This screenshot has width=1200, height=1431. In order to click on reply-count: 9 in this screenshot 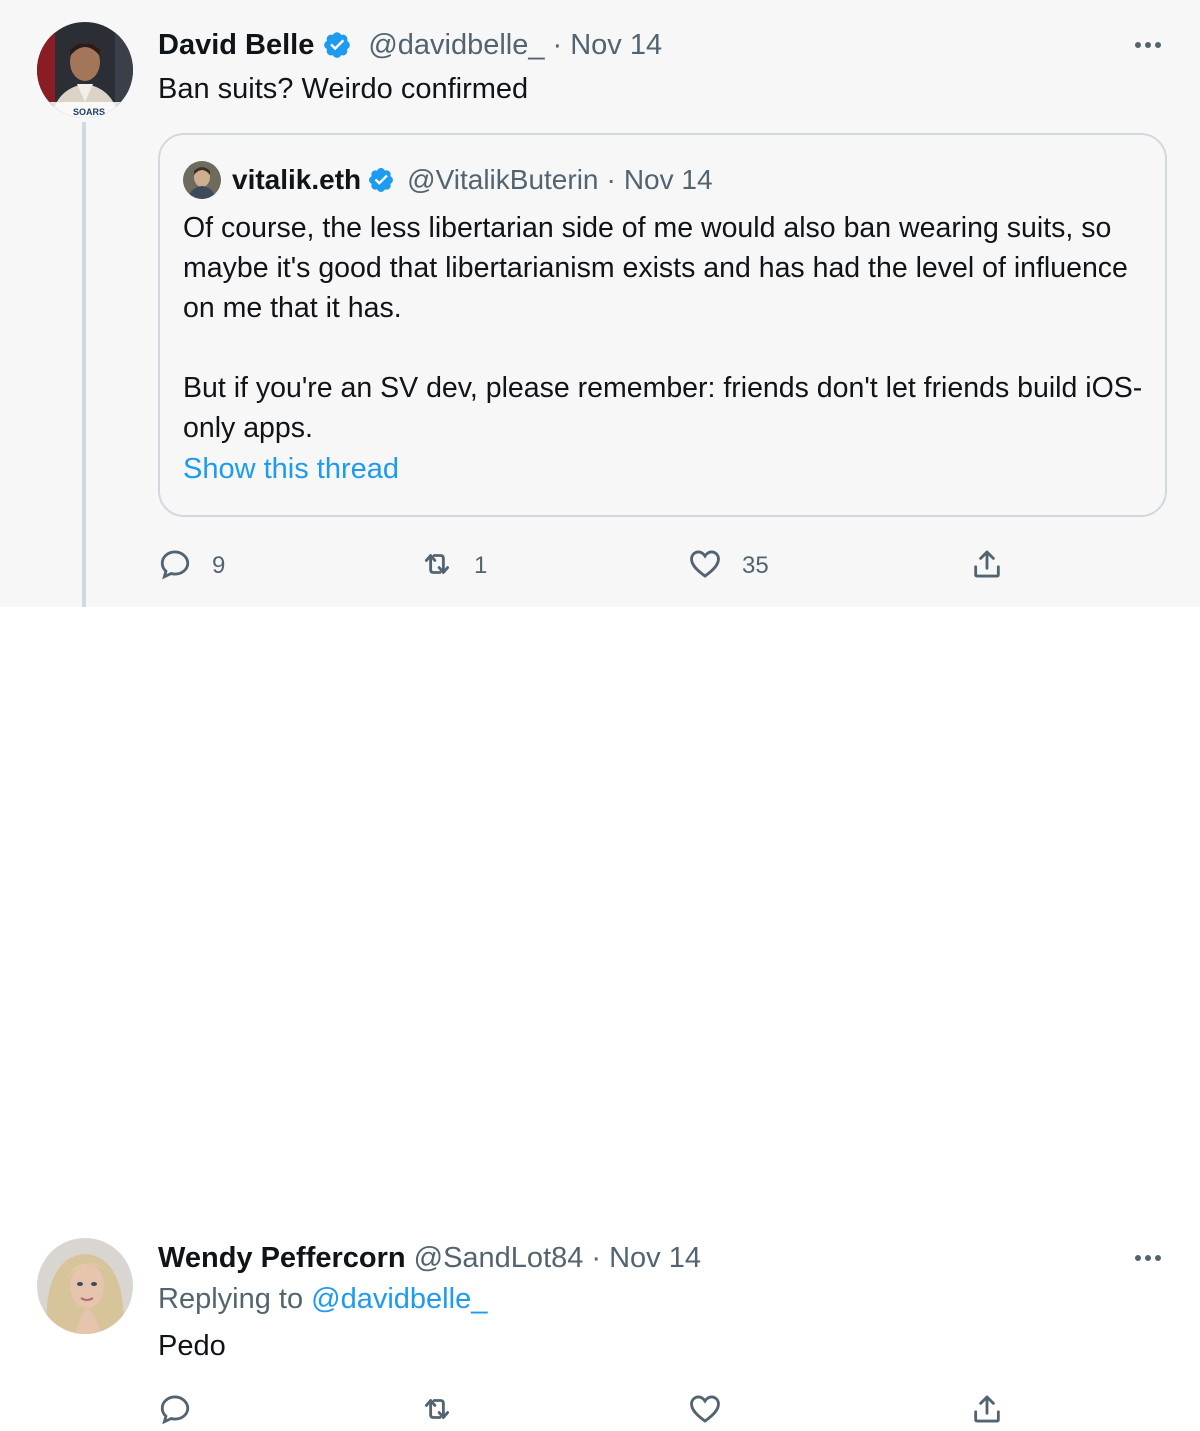, I will do `click(219, 565)`.